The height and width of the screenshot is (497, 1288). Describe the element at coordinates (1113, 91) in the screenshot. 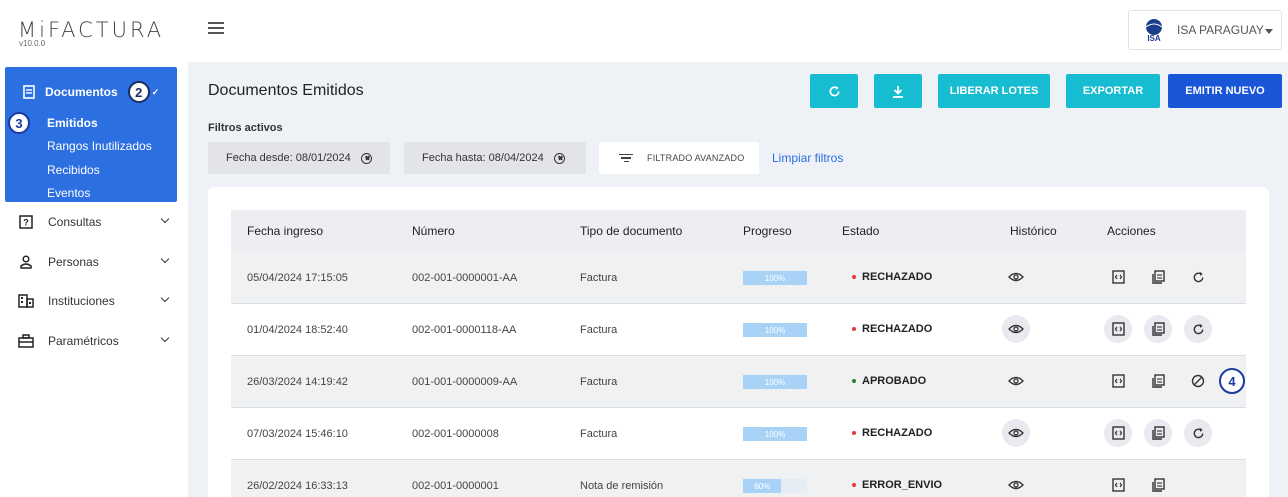

I see `export-button: EXPORTAR` at that location.